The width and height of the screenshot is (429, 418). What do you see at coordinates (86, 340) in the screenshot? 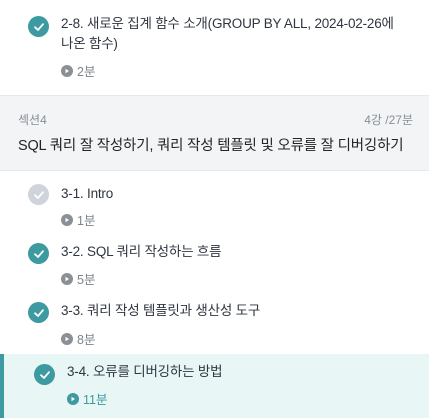
I see `duration-text: 8분` at bounding box center [86, 340].